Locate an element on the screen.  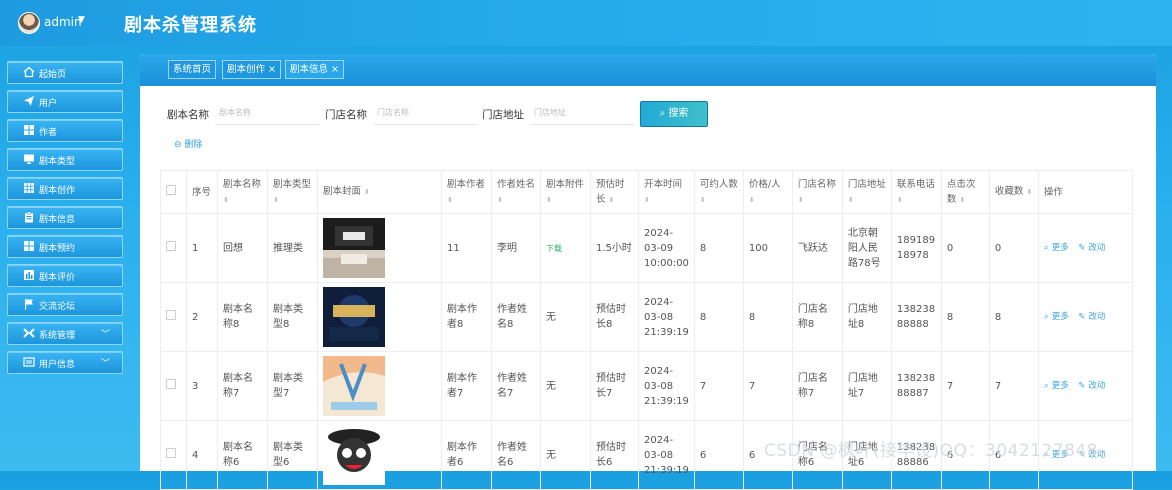
col-header: 可约人数 ⬍ is located at coordinates (718, 192).